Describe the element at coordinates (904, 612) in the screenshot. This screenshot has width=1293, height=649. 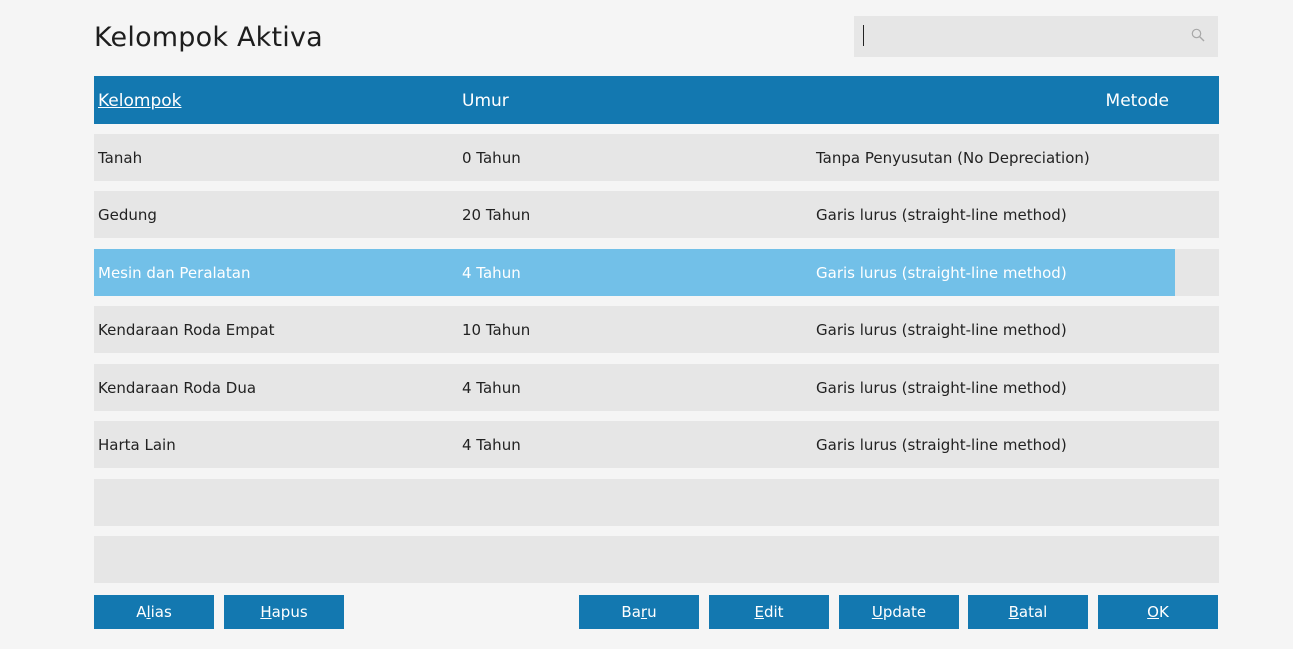
I see `update-label-rest: pdate` at that location.